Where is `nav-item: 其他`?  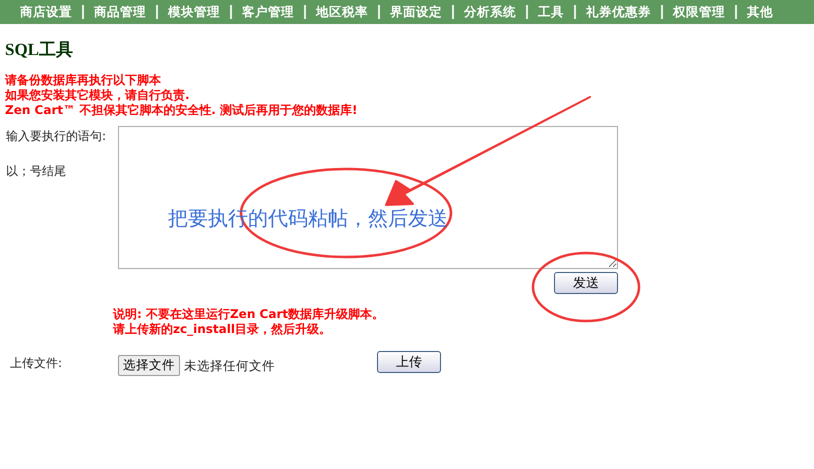 nav-item: 其他 is located at coordinates (760, 12).